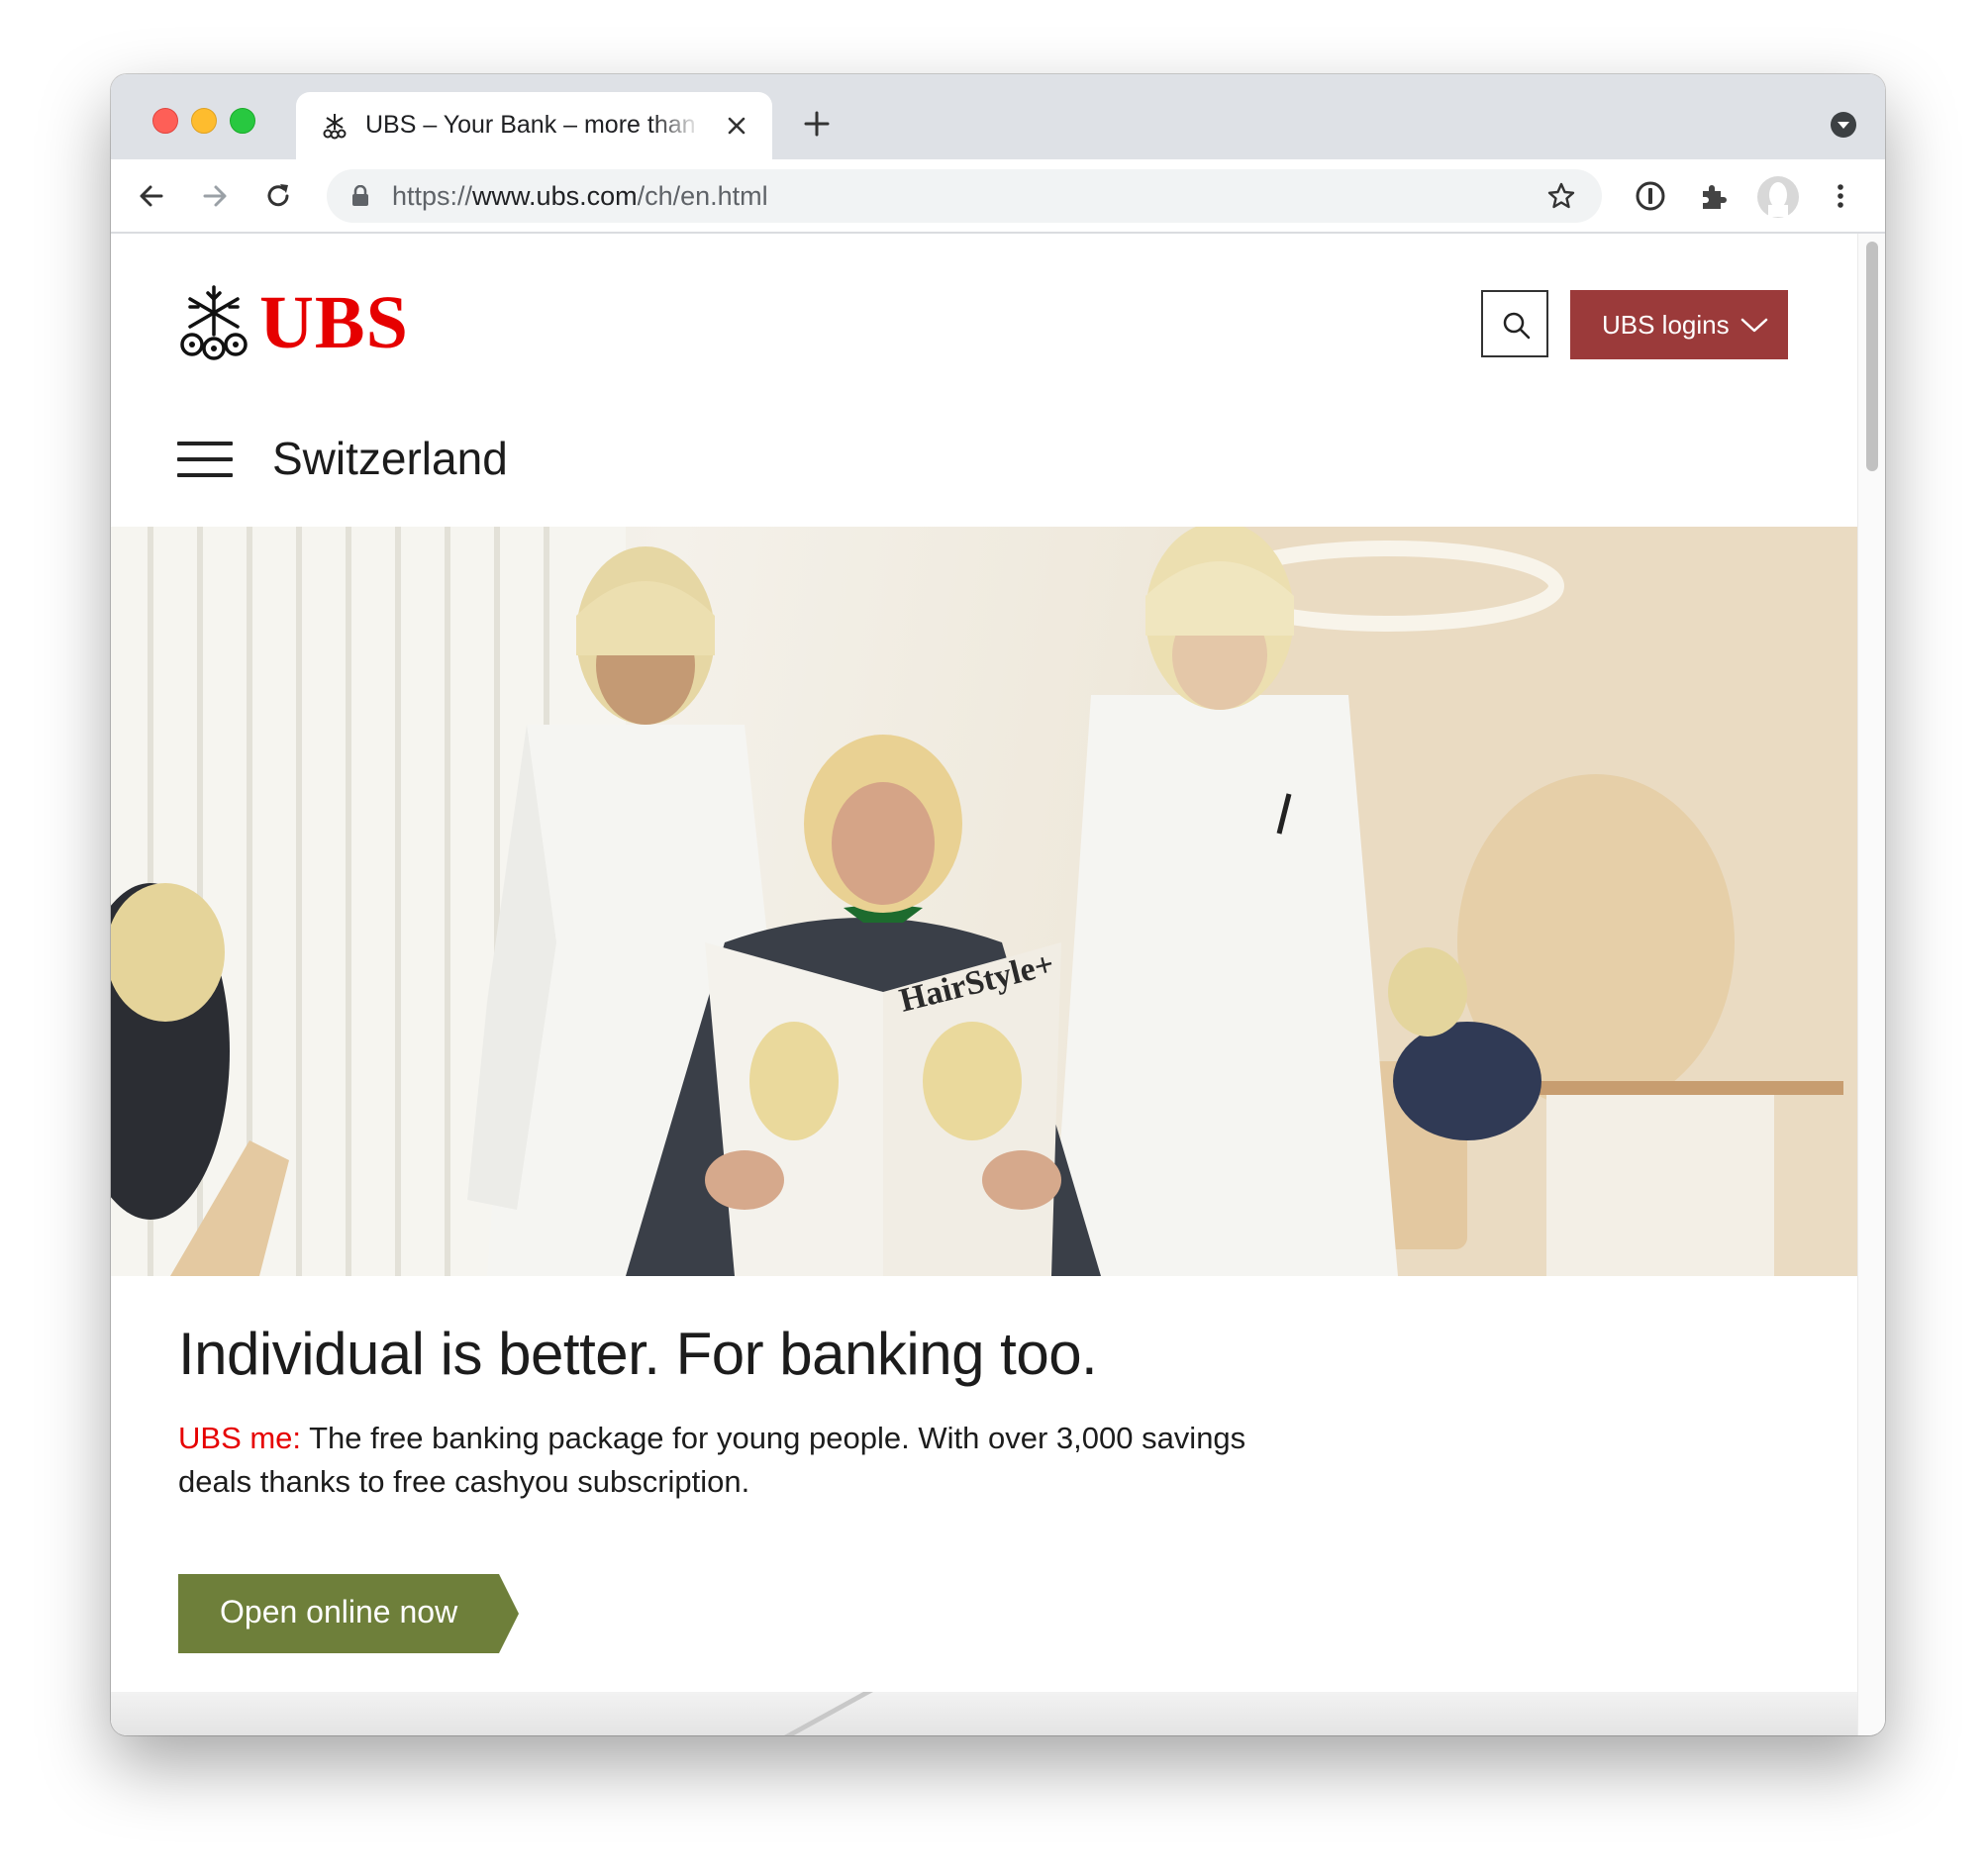 The width and height of the screenshot is (1988, 1875). Describe the element at coordinates (151, 196) in the screenshot. I see `back-arrow-icon` at that location.